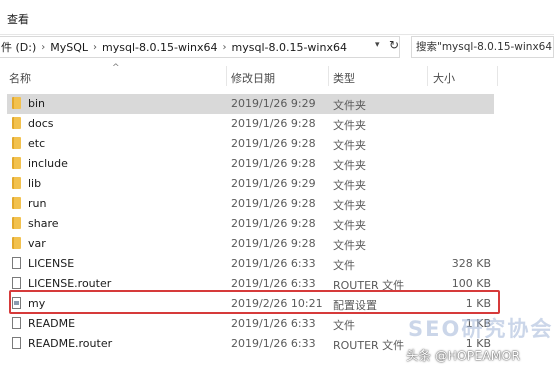 This screenshot has width=554, height=373. I want to click on breadcrumb-mysql-folder: mysql-8.0.15-winx64, so click(159, 47).